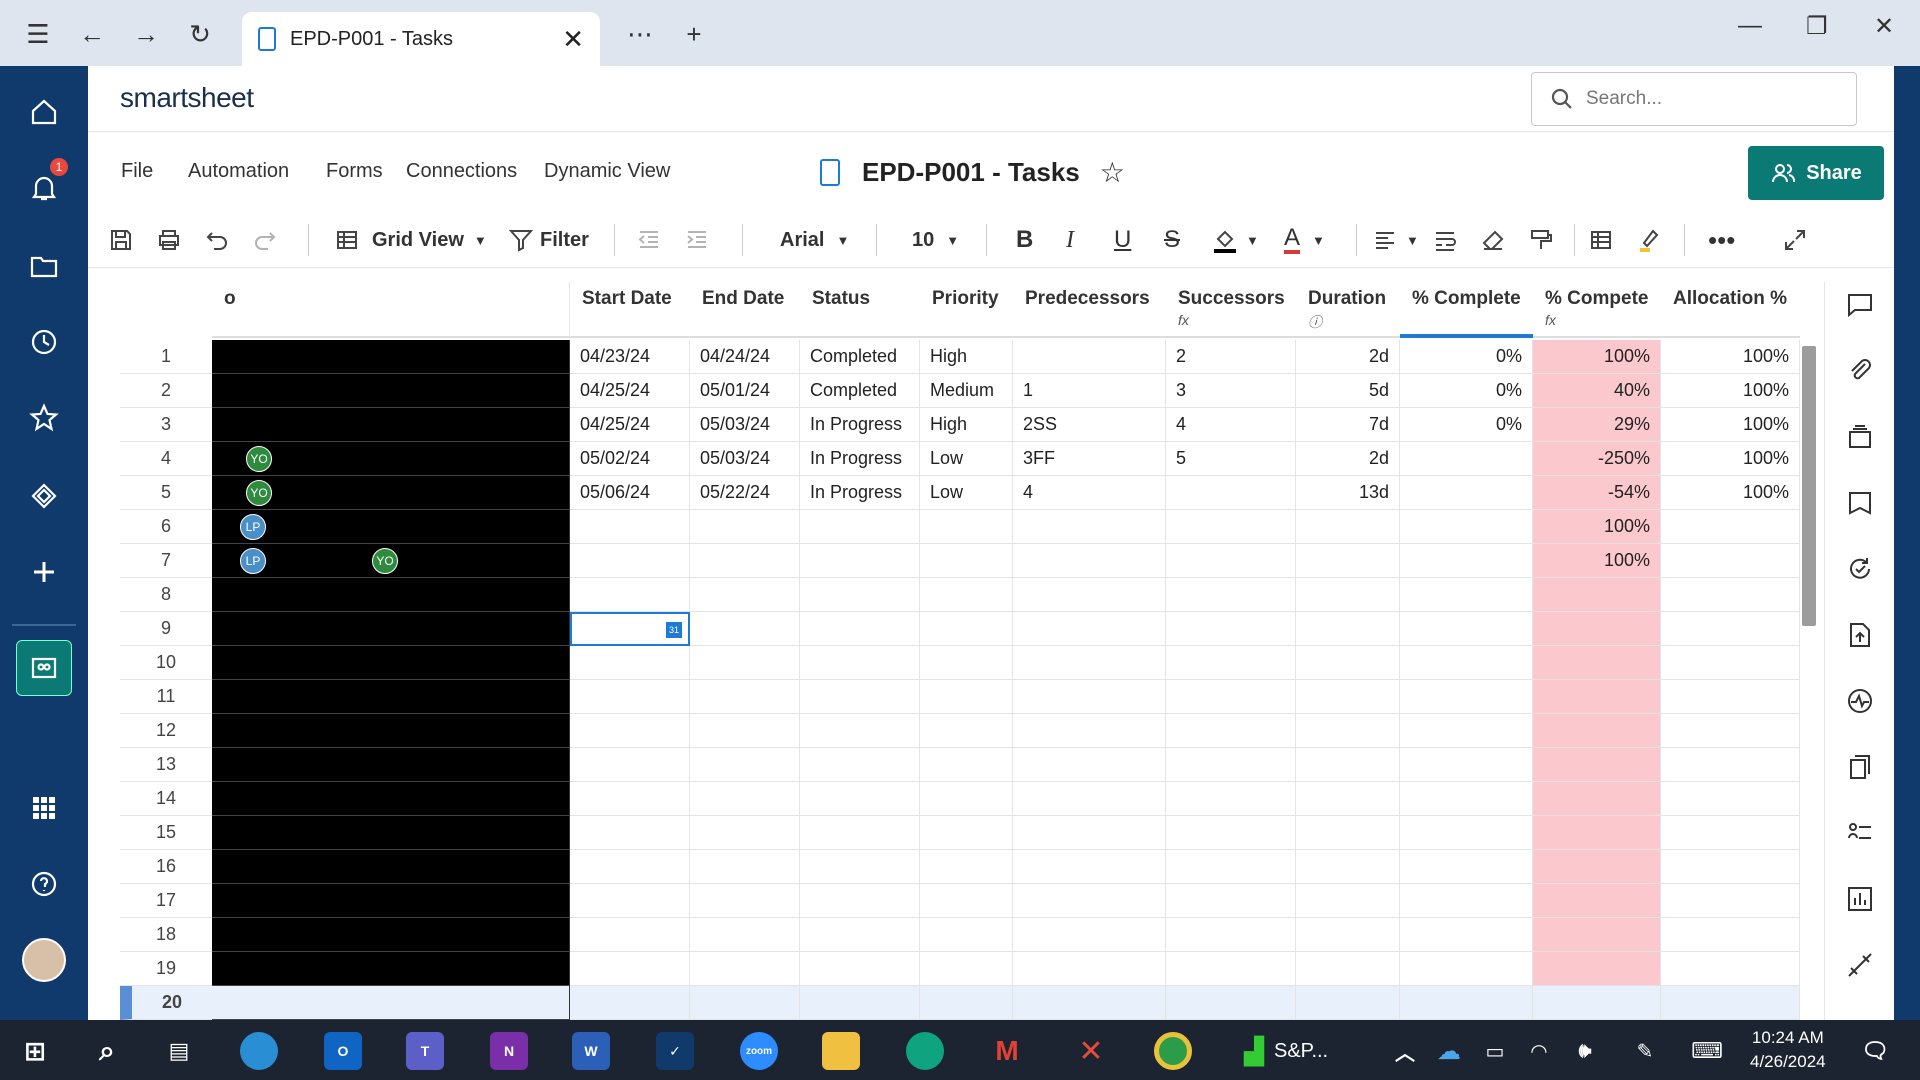 This screenshot has height=1080, width=1920. I want to click on col-end-date: End Date, so click(745, 310).